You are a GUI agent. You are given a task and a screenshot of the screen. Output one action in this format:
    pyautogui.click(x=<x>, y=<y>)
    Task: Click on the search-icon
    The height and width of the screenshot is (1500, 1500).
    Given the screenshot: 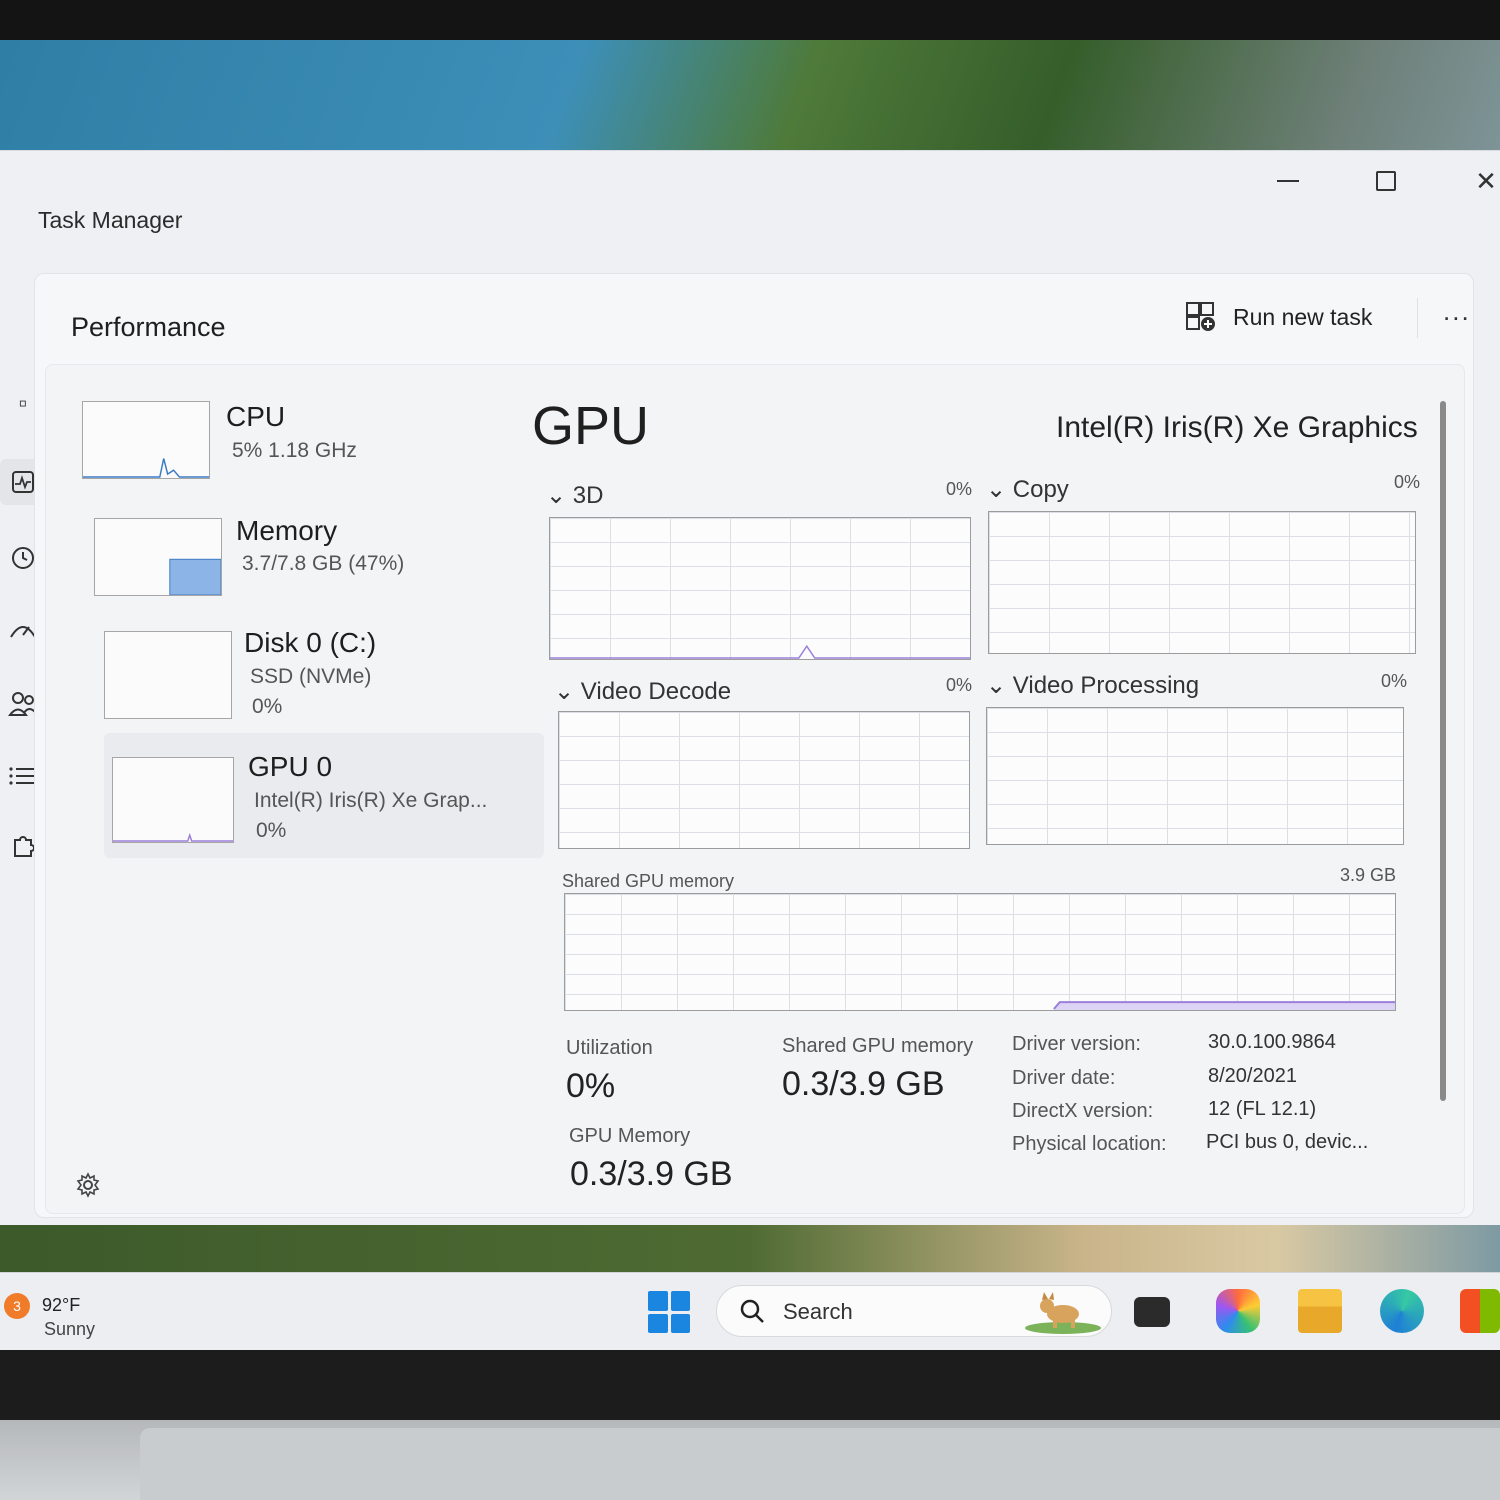 What is the action you would take?
    pyautogui.click(x=752, y=1311)
    